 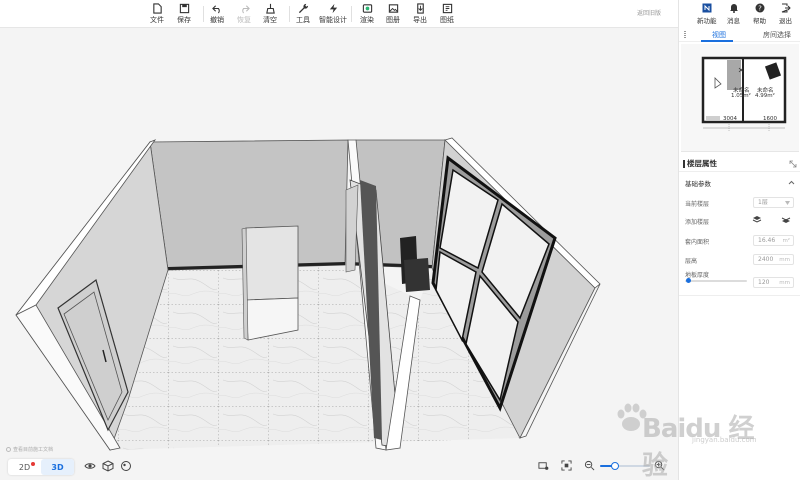 I want to click on viewport-tip: 查看目前施工文档, so click(x=29, y=449).